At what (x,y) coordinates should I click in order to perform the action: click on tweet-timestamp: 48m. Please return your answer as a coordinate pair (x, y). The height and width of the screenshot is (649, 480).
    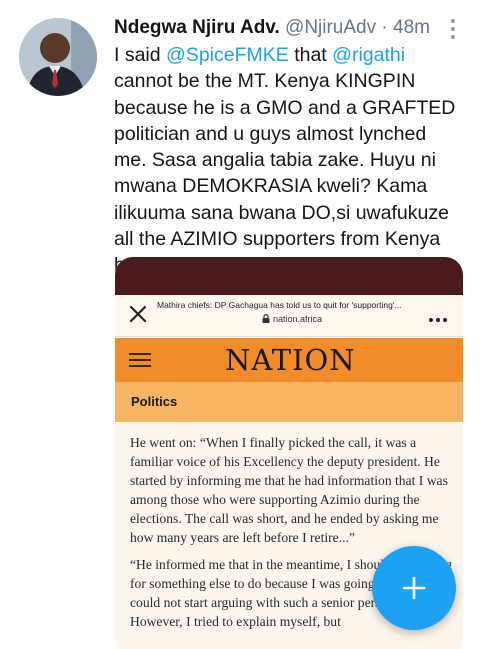
    Looking at the image, I should click on (411, 27).